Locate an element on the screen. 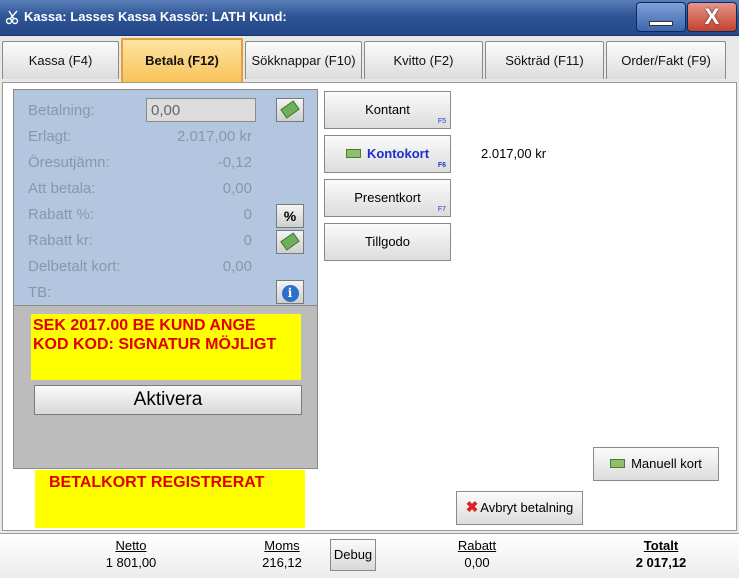 Image resolution: width=739 pixels, height=578 pixels. kontant-label: Kontant is located at coordinates (387, 109).